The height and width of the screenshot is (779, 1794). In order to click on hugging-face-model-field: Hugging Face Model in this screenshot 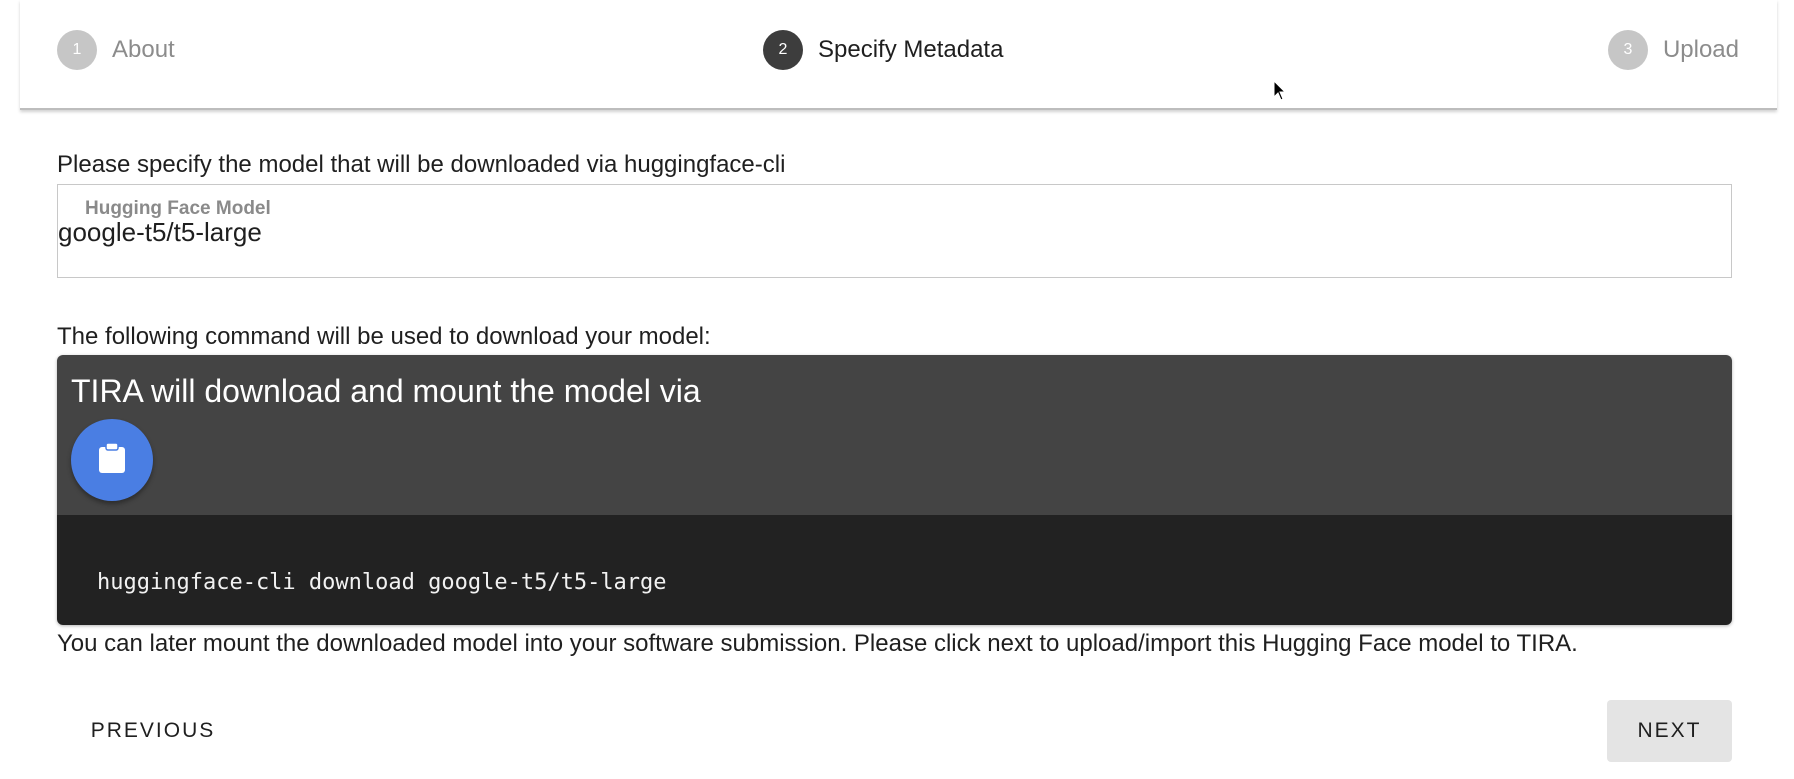, I will do `click(894, 231)`.